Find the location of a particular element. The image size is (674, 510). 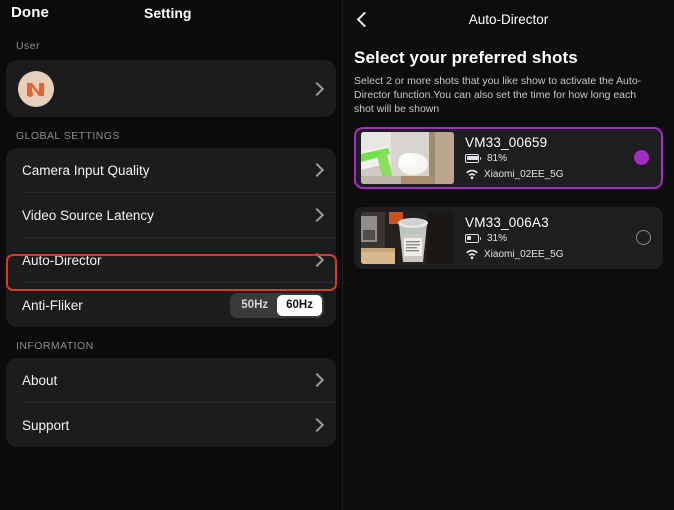

shot-name: VM33_00659 is located at coordinates (506, 143).